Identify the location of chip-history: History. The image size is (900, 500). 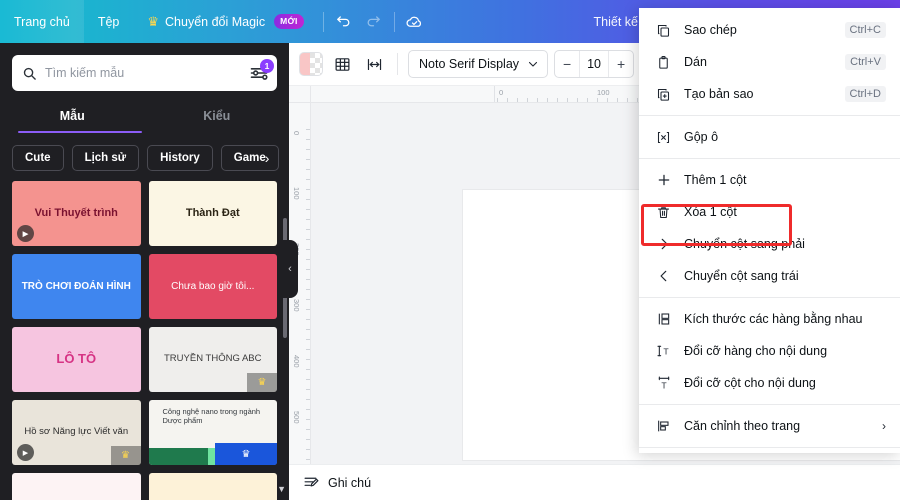
(180, 158).